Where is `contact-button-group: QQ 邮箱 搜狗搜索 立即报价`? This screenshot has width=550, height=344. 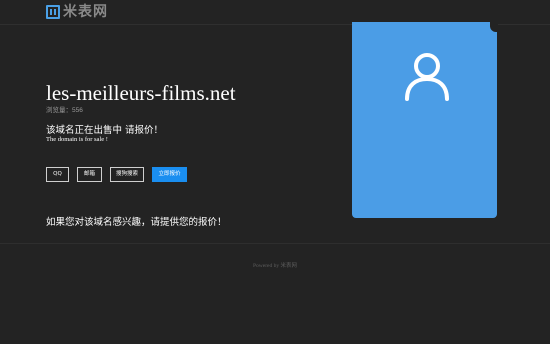
contact-button-group: QQ 邮箱 搜狗搜索 立即报价 is located at coordinates (116, 174).